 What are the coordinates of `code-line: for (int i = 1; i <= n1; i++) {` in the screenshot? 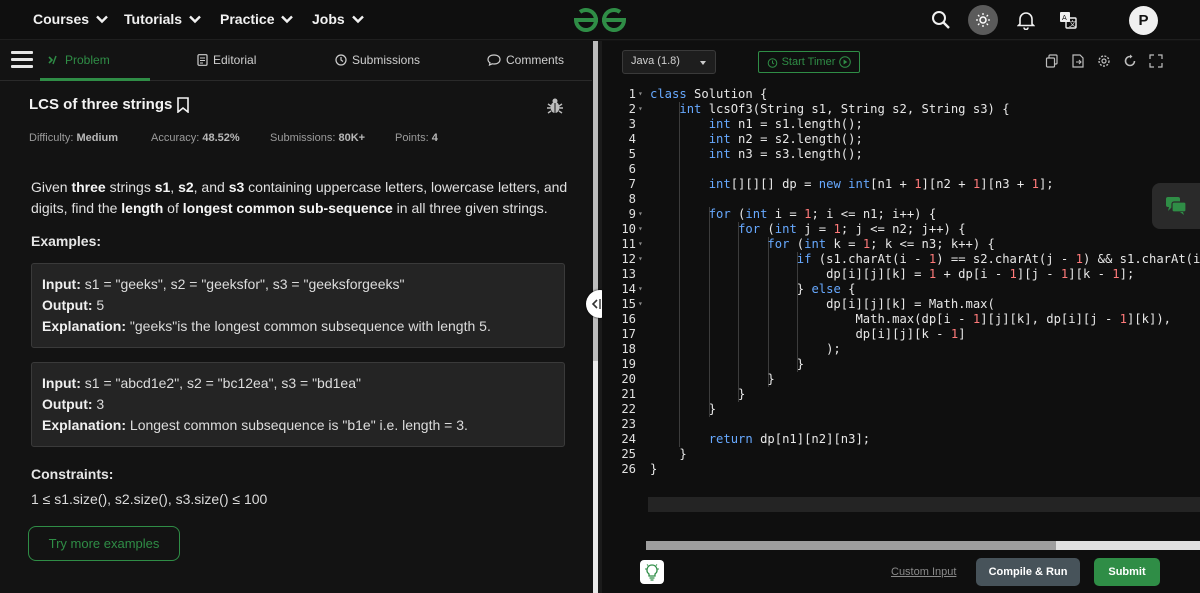 It's located at (822, 214).